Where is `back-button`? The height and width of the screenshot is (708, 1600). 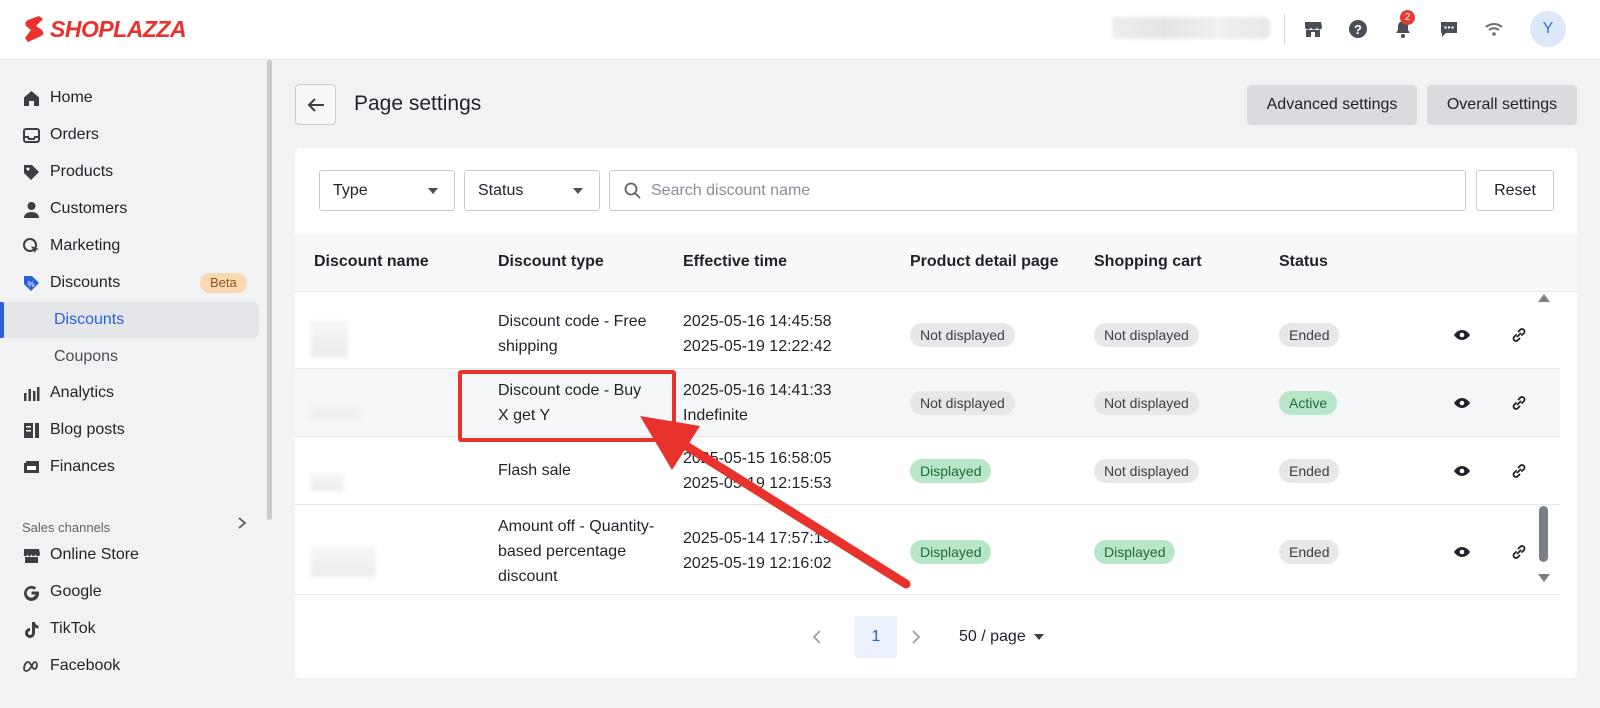 back-button is located at coordinates (315, 104).